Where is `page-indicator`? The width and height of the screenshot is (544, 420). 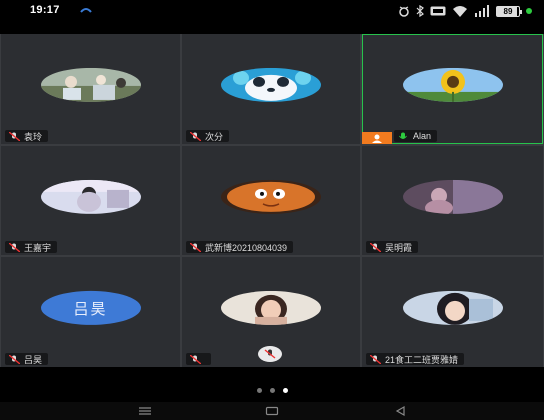 page-indicator is located at coordinates (272, 390).